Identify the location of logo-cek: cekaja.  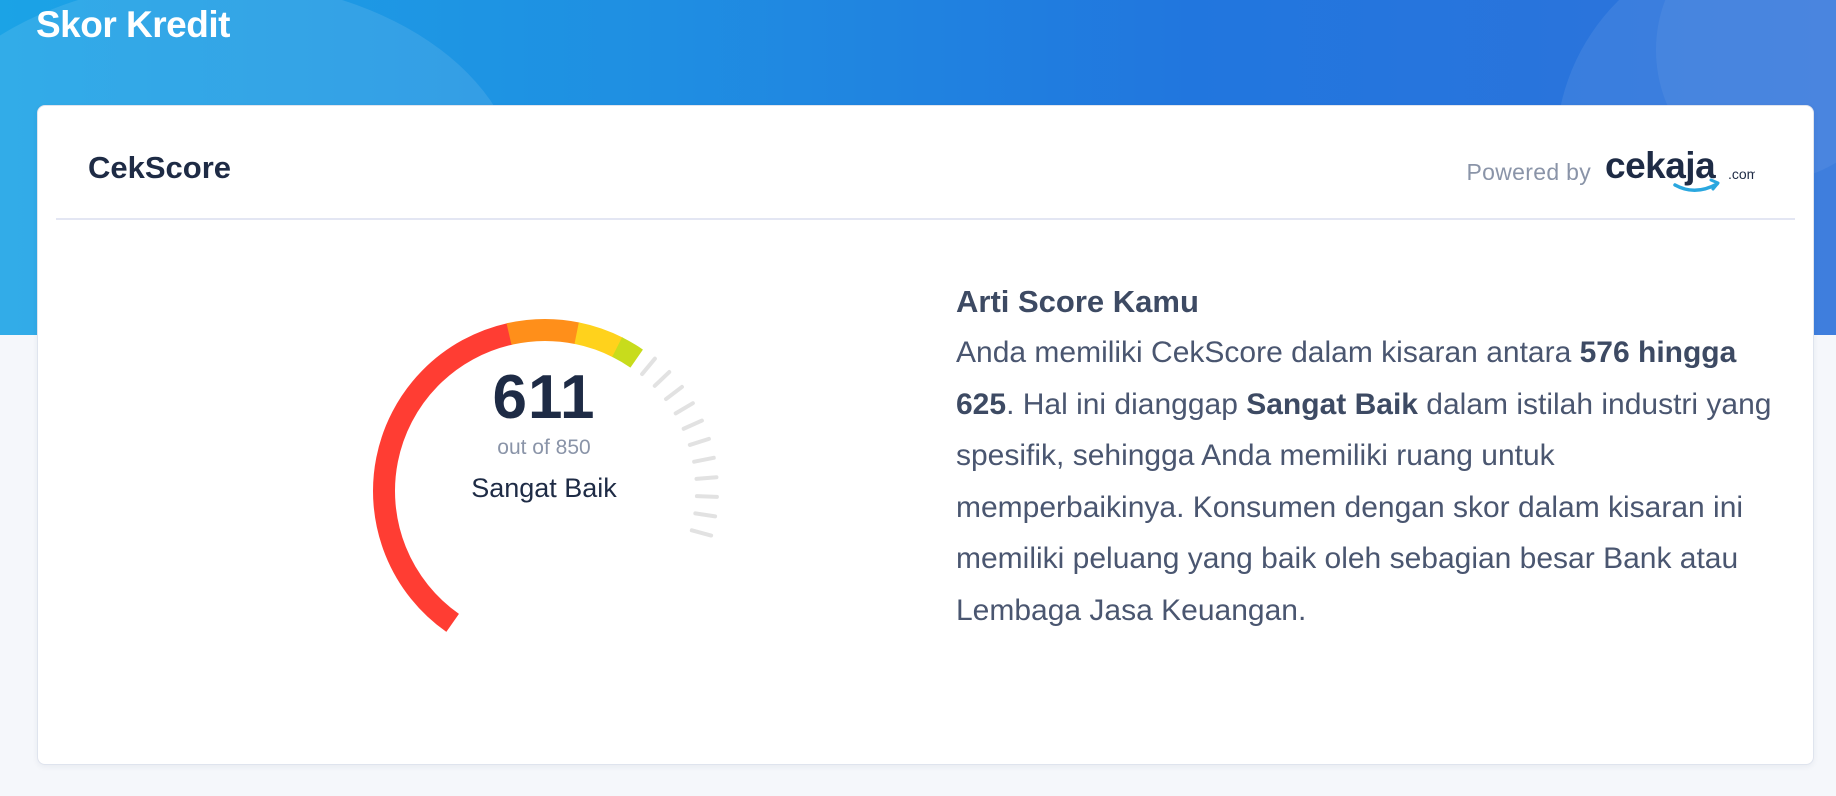
(1660, 165).